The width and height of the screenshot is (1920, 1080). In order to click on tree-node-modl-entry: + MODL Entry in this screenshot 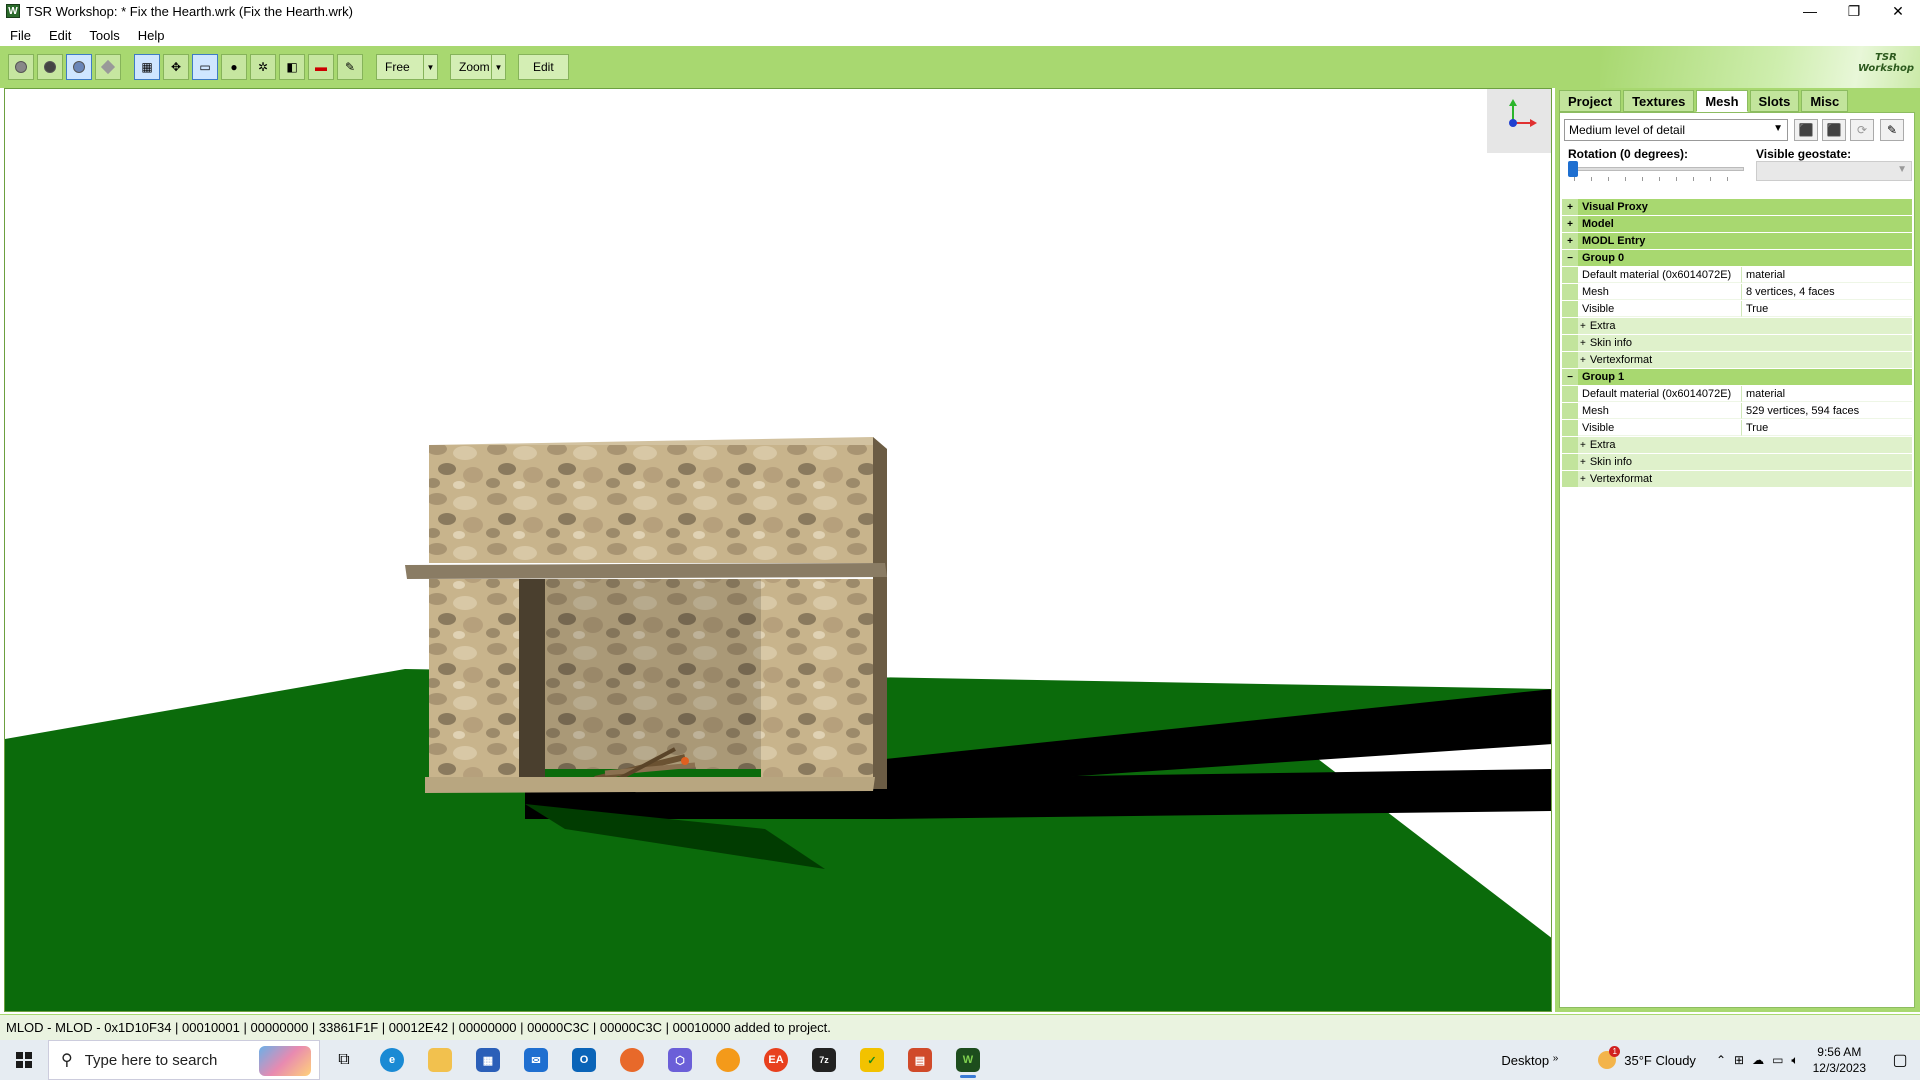, I will do `click(1737, 241)`.